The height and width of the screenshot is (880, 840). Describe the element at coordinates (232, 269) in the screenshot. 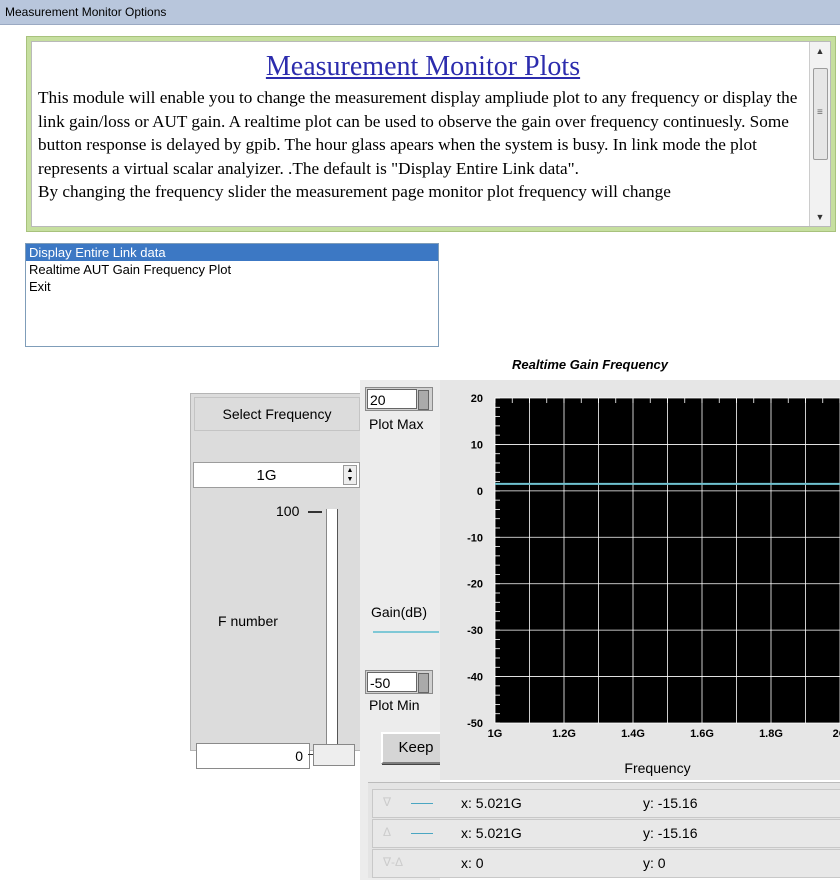

I see `list-item-realtime-aut-gain: Realtime AUT Gain Frequency Plot` at that location.